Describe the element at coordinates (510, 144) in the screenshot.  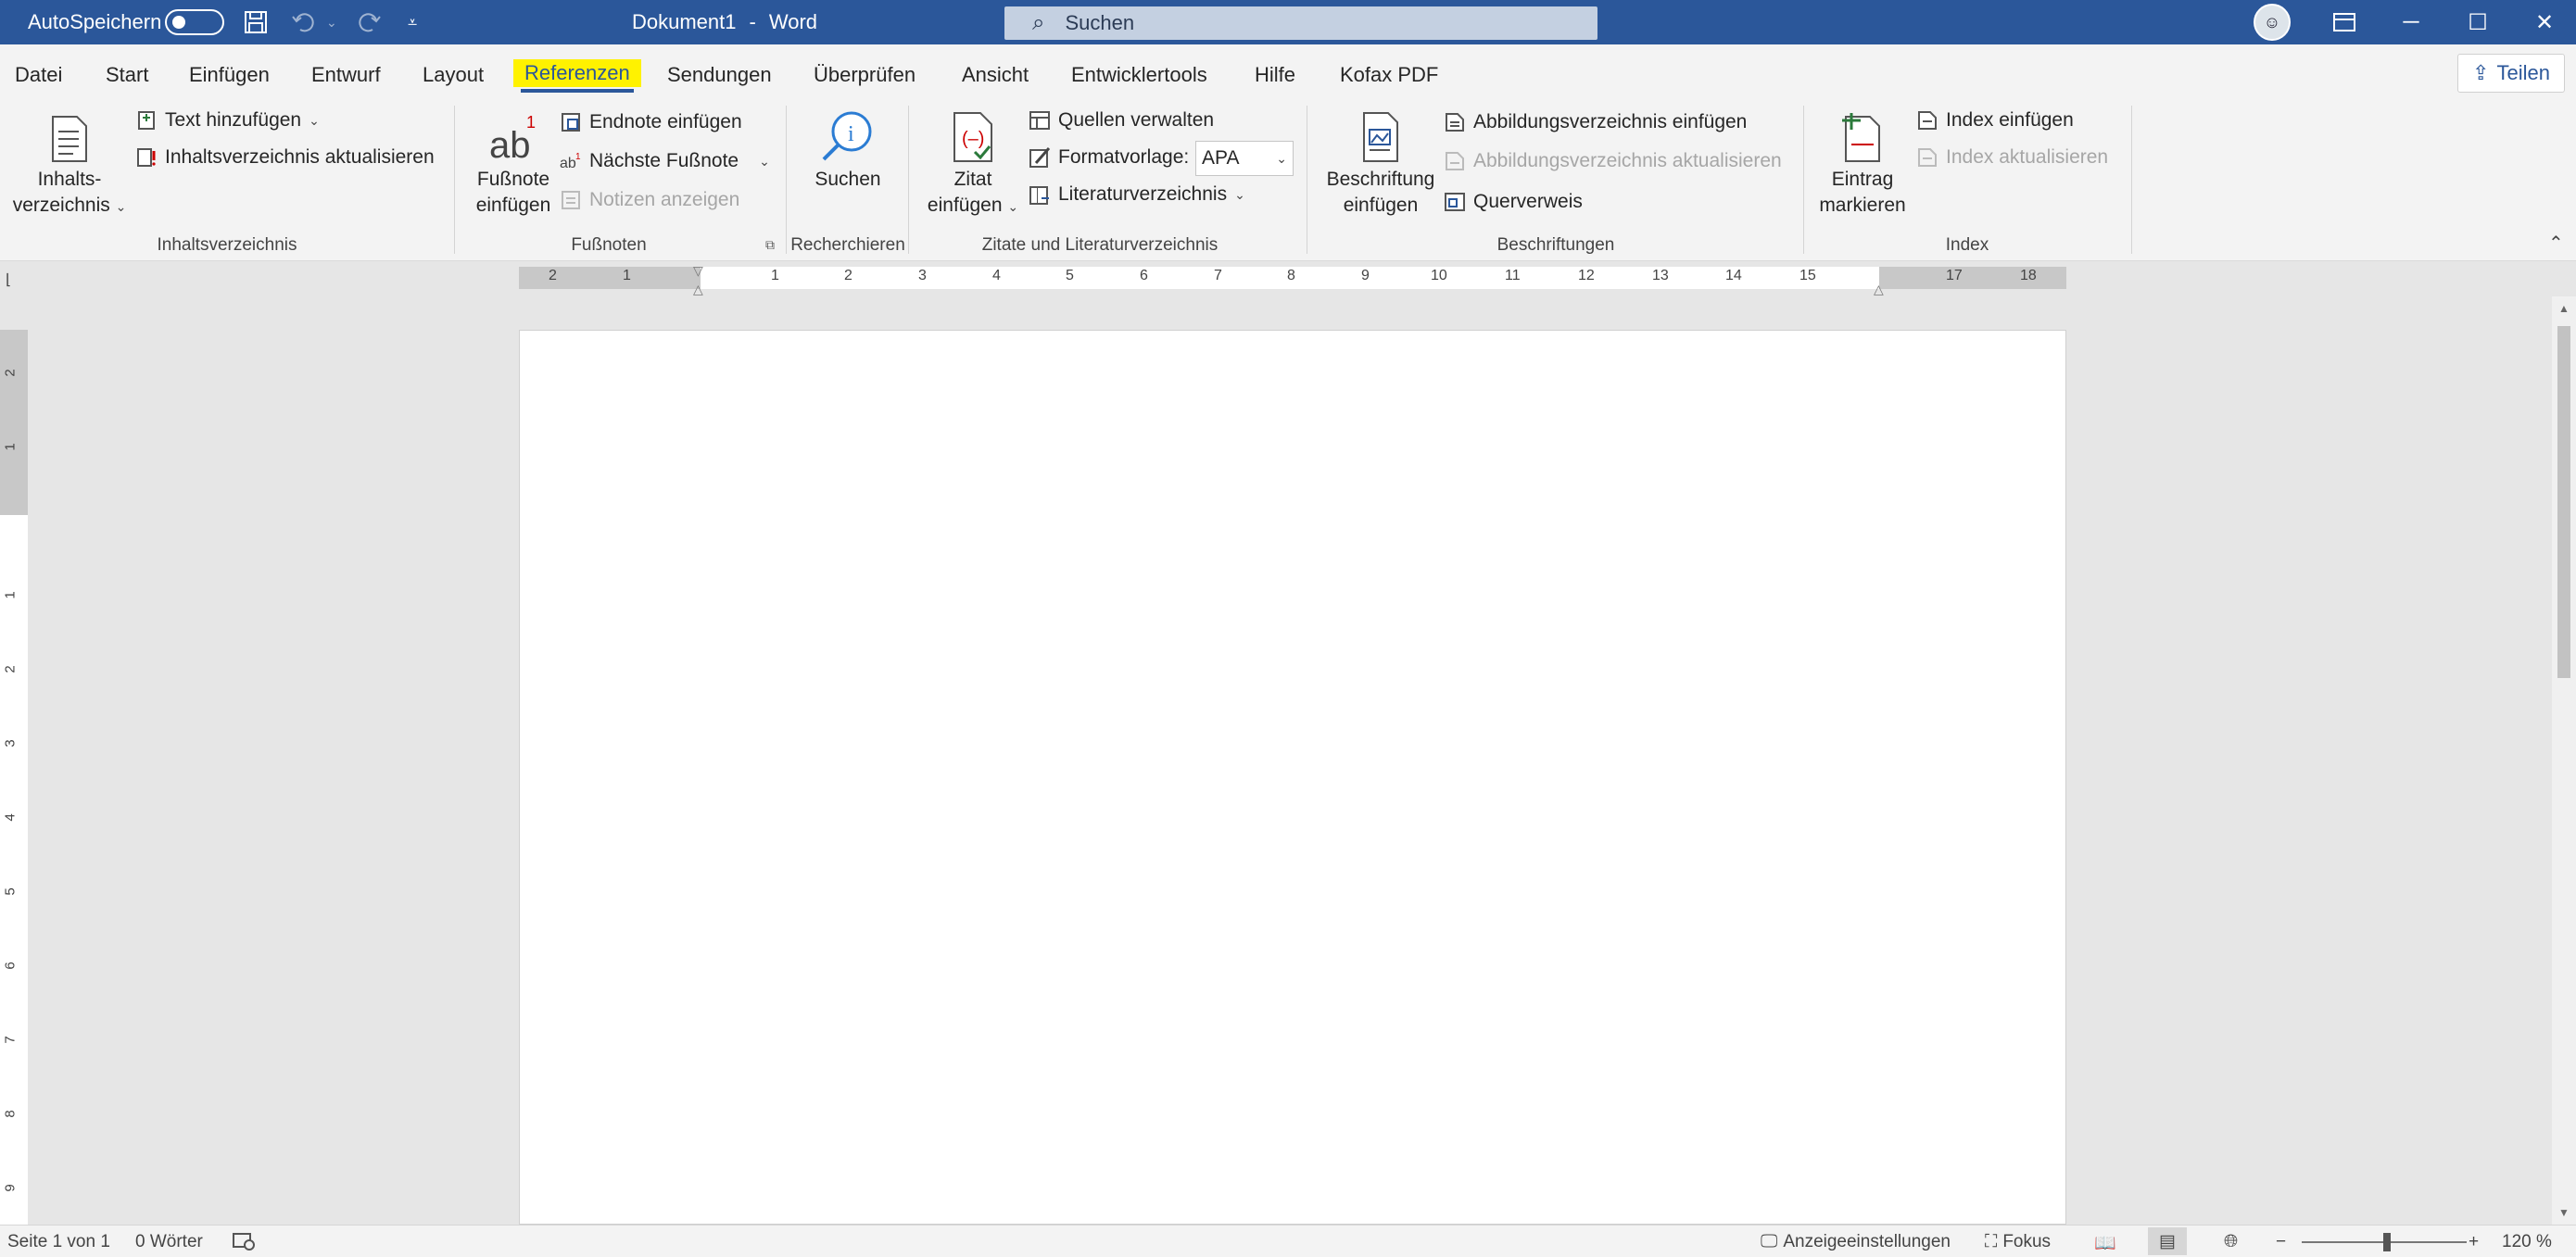
I see `svg-text: ab` at that location.